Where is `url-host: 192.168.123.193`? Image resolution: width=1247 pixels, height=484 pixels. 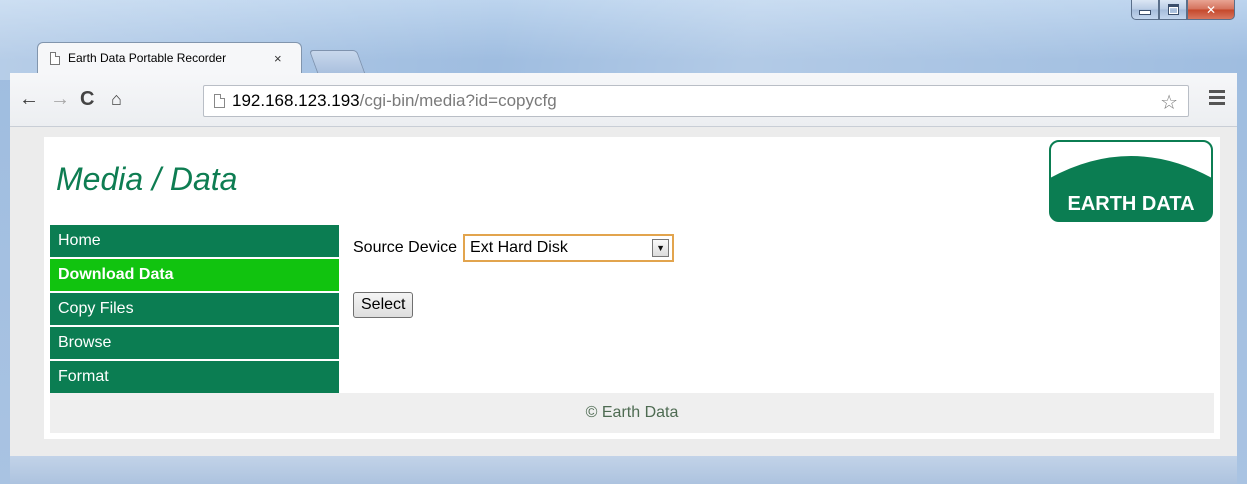 url-host: 192.168.123.193 is located at coordinates (296, 100).